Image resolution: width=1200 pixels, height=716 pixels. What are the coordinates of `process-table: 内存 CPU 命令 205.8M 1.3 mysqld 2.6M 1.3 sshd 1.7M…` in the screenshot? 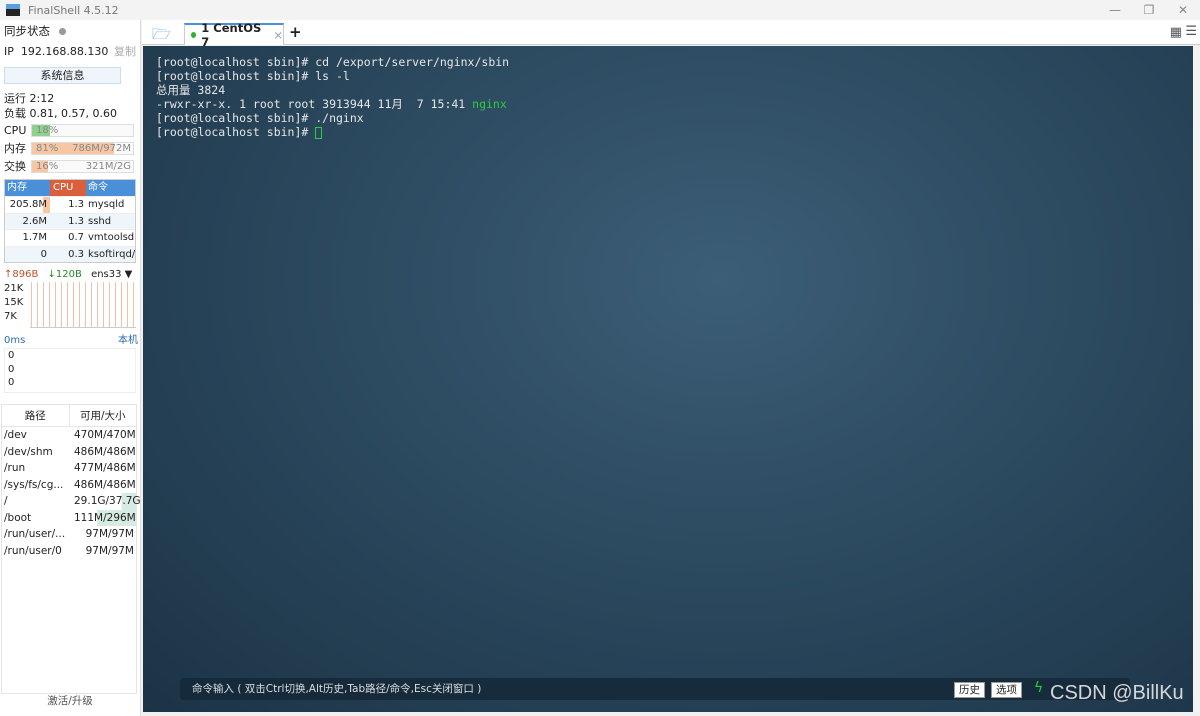 It's located at (70, 221).